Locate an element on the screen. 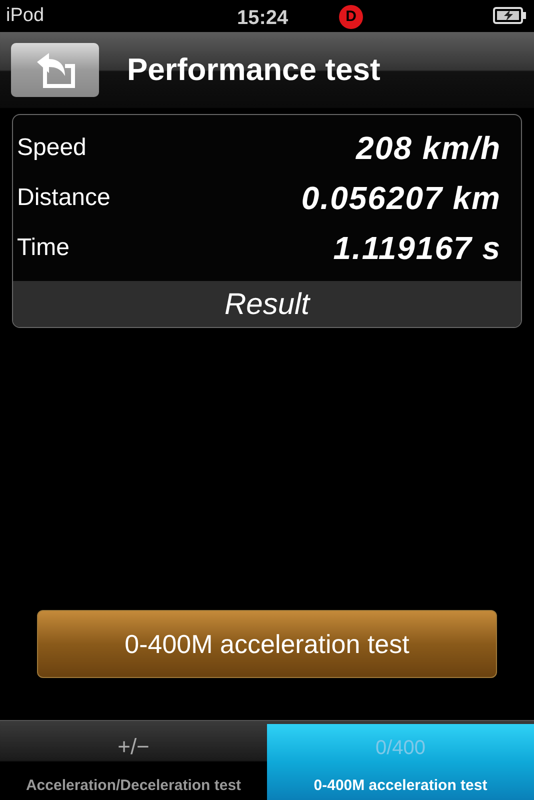 Image resolution: width=534 pixels, height=800 pixels. battery-icon is located at coordinates (510, 15).